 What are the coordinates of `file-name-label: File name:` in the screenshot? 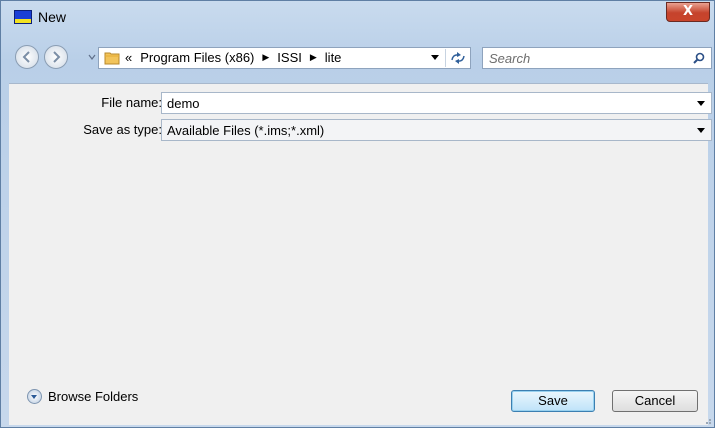 It's located at (131, 102).